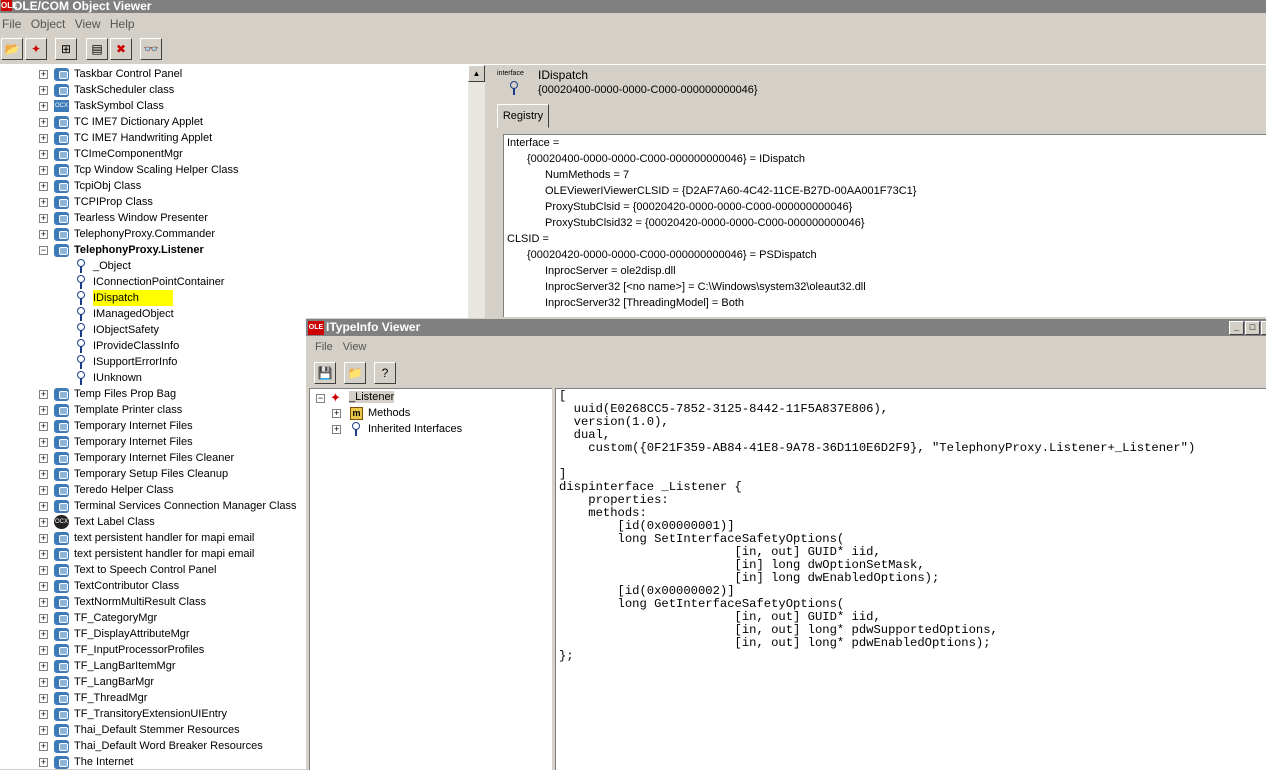  I want to click on menu-object: Object, so click(48, 24).